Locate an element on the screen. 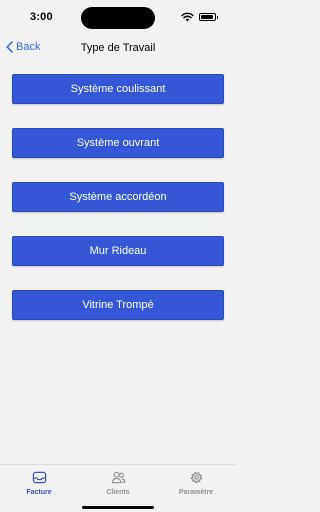 The width and height of the screenshot is (320, 512). home-indicator is located at coordinates (118, 507).